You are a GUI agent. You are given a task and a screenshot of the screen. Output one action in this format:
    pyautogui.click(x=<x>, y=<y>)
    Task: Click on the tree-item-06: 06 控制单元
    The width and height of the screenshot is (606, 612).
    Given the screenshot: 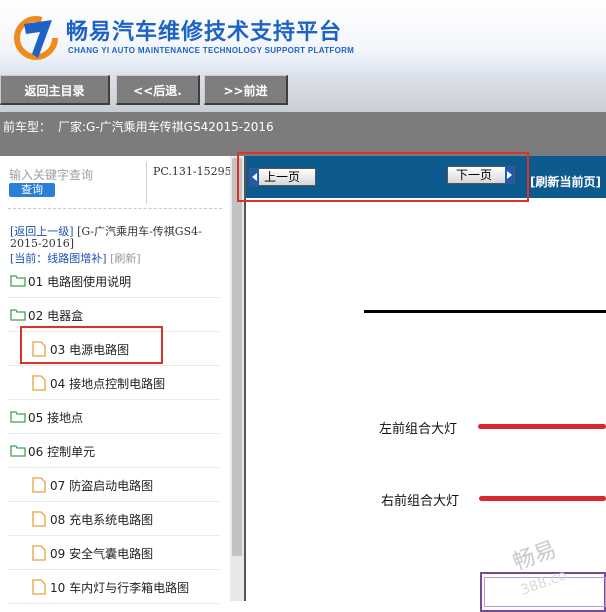 What is the action you would take?
    pyautogui.click(x=114, y=451)
    